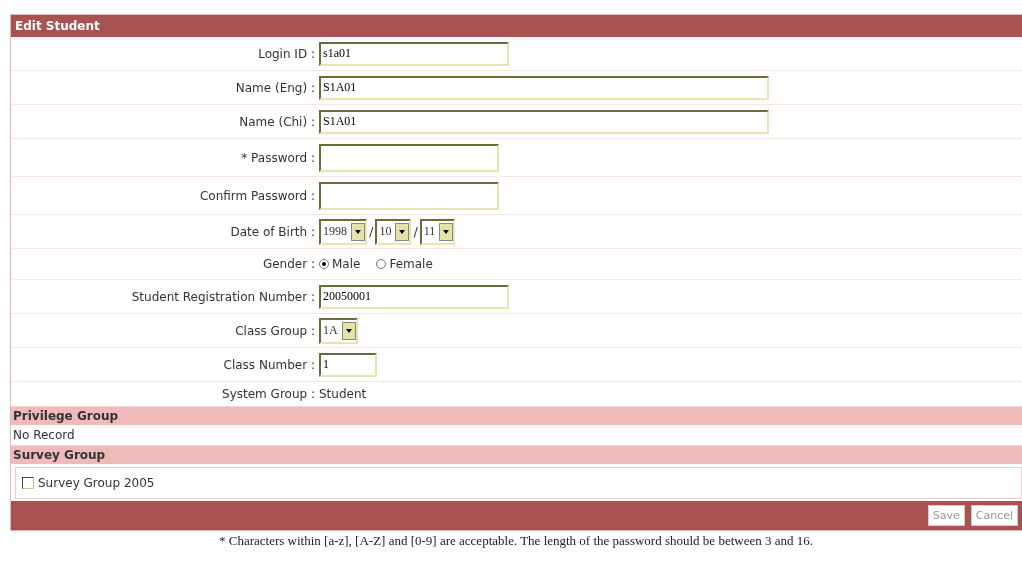 This screenshot has width=1022, height=586. Describe the element at coordinates (516, 540) in the screenshot. I see `password-note: * Characters within [a-z], [A-Z] and [0-9] are acceptable. The length of the password should be between 3 and 16.` at that location.